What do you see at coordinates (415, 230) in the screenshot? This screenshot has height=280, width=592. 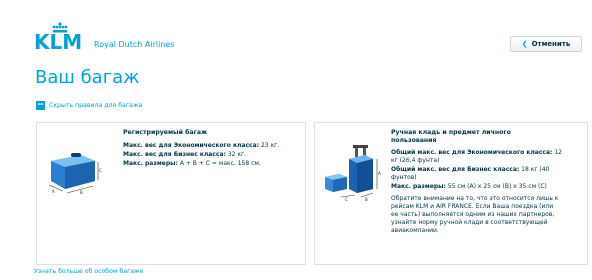 I see `cabin-note-line: авиакомпании.` at bounding box center [415, 230].